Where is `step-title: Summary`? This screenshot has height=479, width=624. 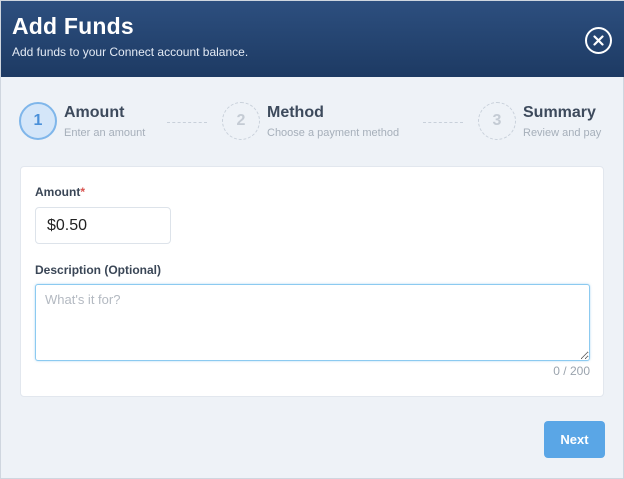
step-title: Summary is located at coordinates (559, 112).